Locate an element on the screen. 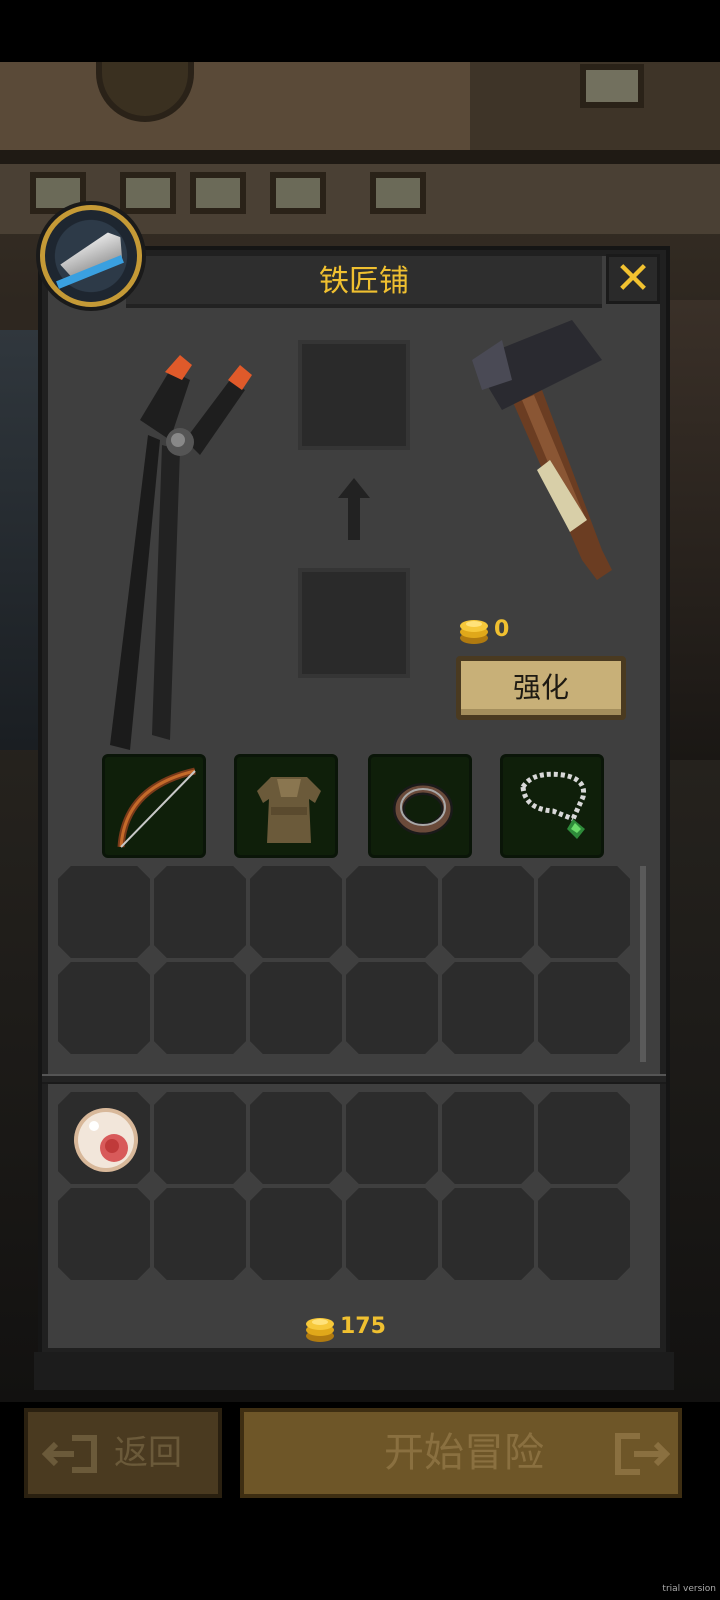 The height and width of the screenshot is (1600, 720). necklace-icon is located at coordinates (553, 805).